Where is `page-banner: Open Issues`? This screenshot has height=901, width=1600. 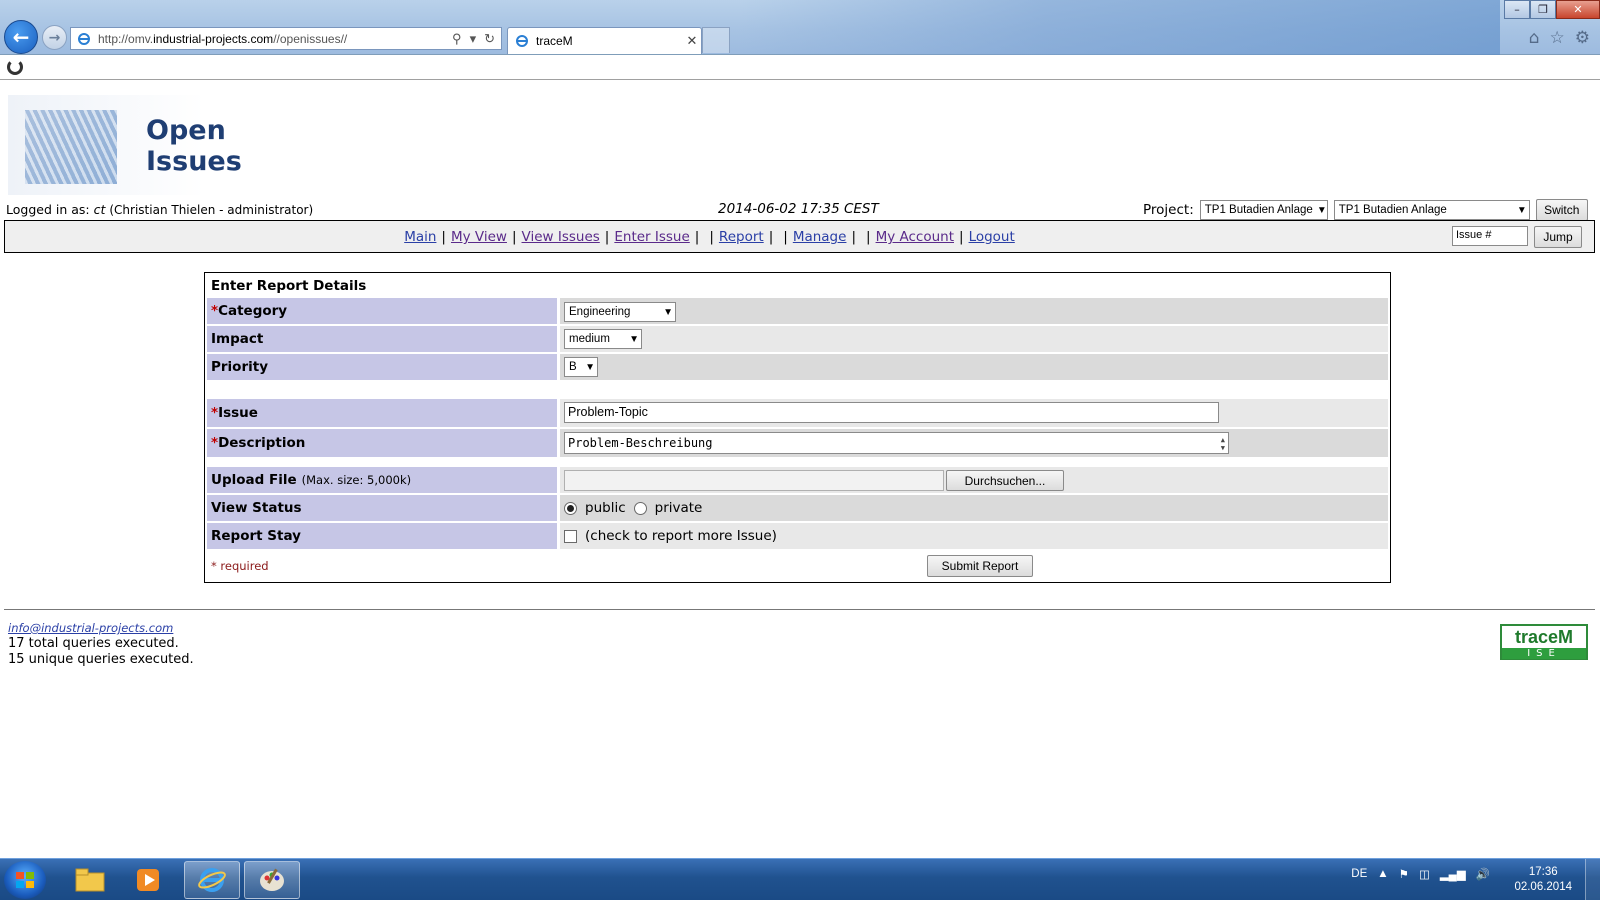
page-banner: Open Issues is located at coordinates (131, 145).